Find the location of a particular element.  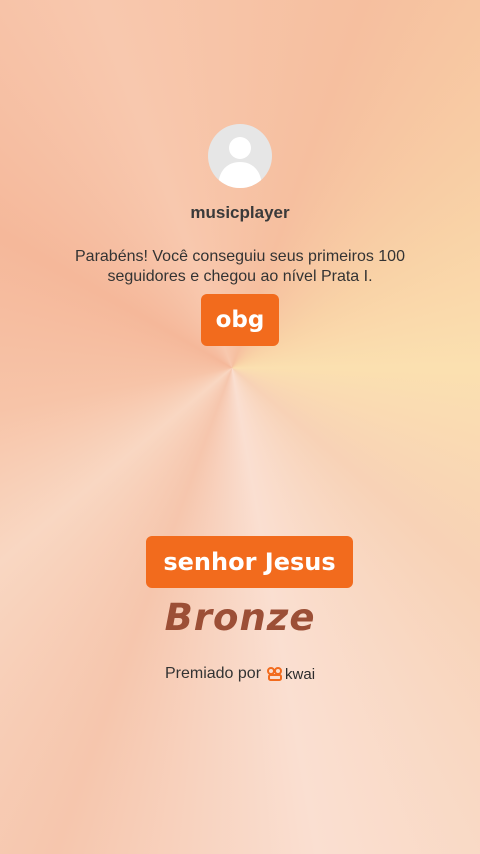

avatar is located at coordinates (240, 156).